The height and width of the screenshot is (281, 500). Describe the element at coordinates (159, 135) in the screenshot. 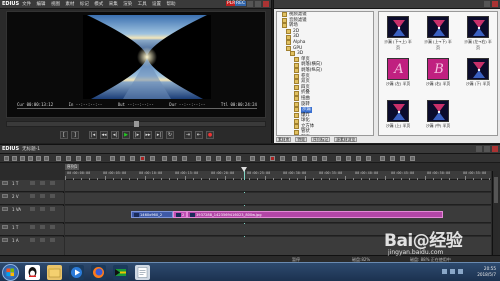

I see `next-edit-icon: ▸|` at that location.